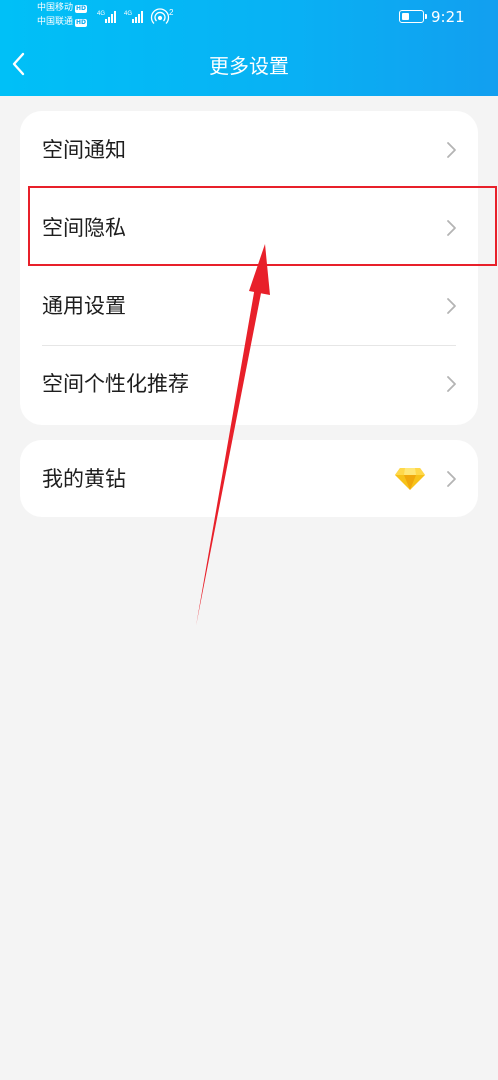 Image resolution: width=498 pixels, height=1080 pixels. What do you see at coordinates (160, 16) in the screenshot?
I see `hotspot-icon` at bounding box center [160, 16].